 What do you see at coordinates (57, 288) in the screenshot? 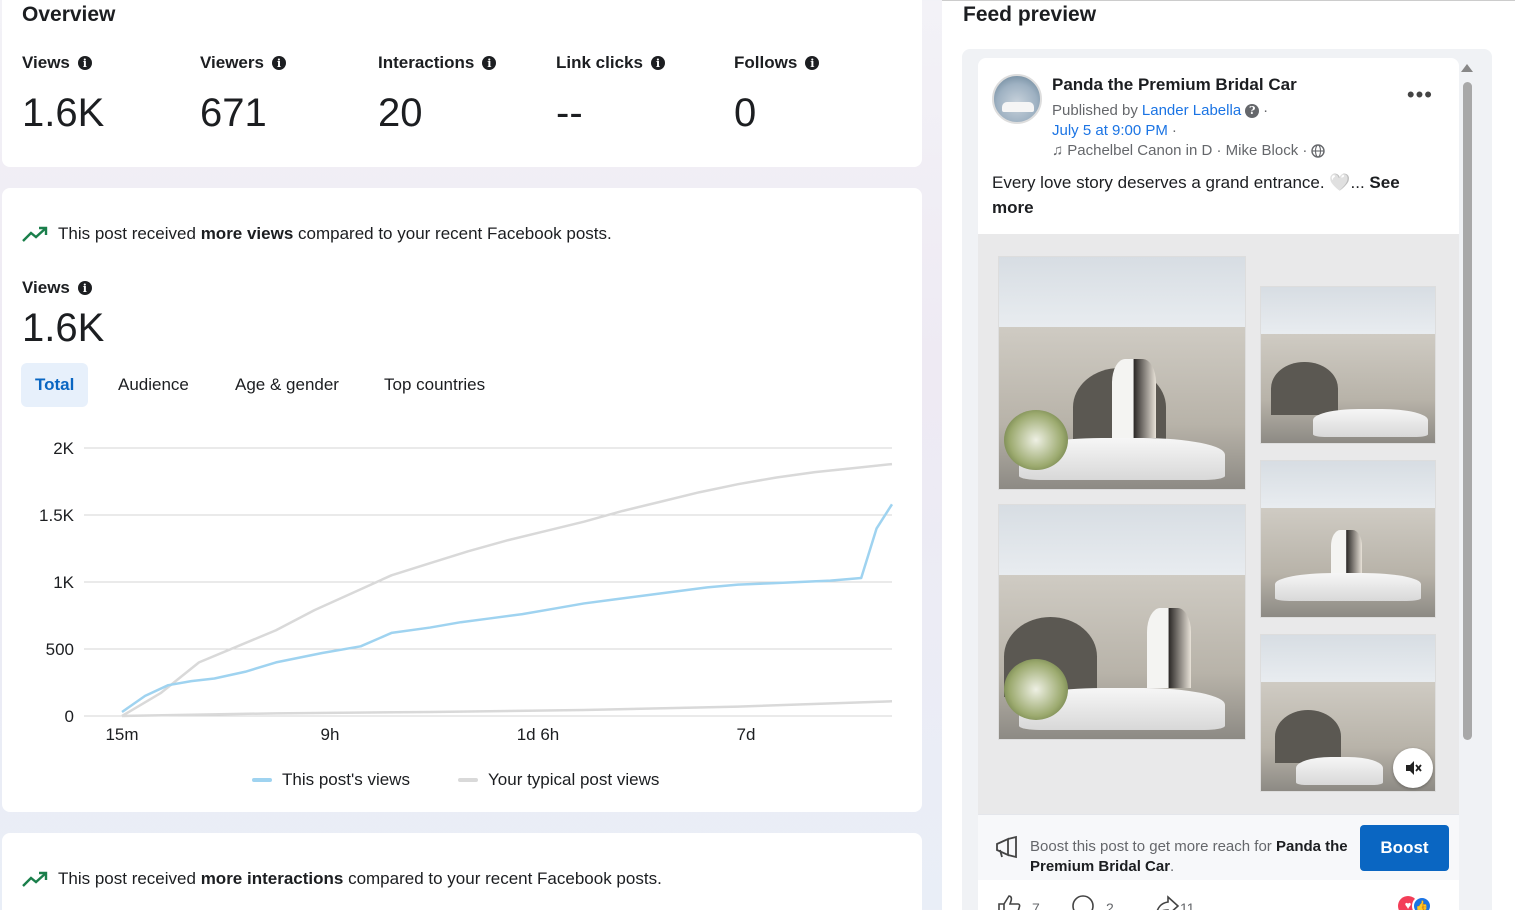
I see `views-metric-label: Views i` at bounding box center [57, 288].